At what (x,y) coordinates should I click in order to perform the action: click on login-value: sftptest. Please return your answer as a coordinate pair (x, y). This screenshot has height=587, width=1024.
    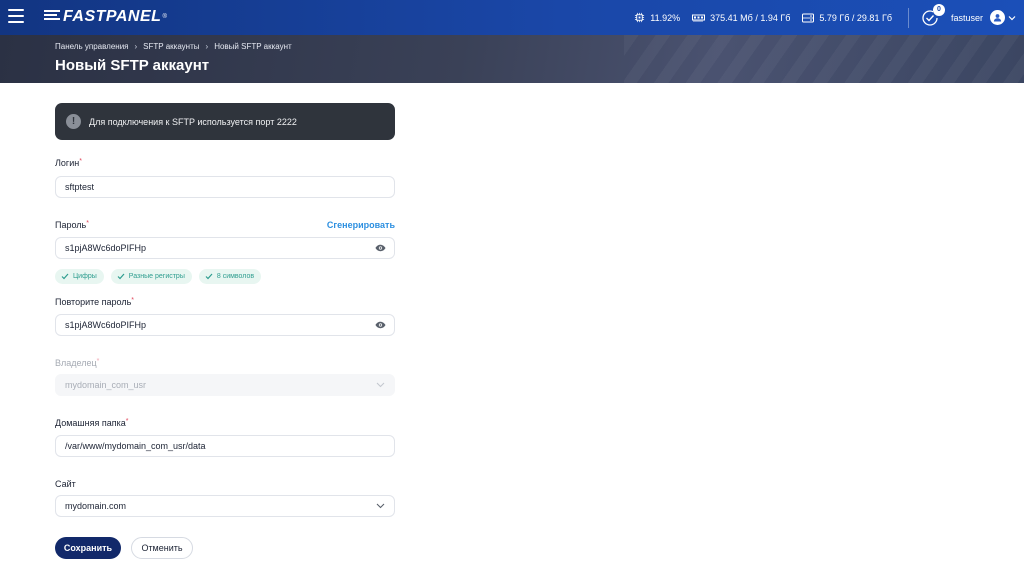
    Looking at the image, I should click on (80, 187).